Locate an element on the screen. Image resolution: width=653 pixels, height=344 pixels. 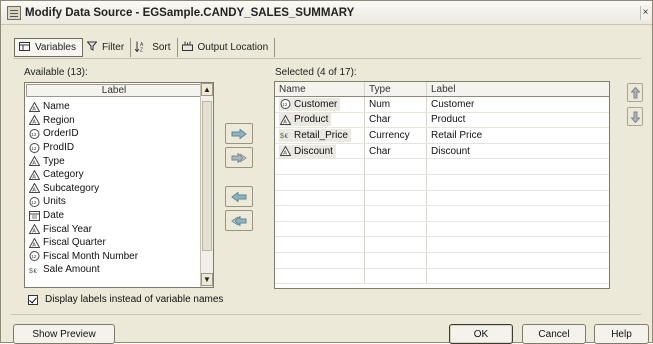
list-item: A Subcategory is located at coordinates (115, 189).